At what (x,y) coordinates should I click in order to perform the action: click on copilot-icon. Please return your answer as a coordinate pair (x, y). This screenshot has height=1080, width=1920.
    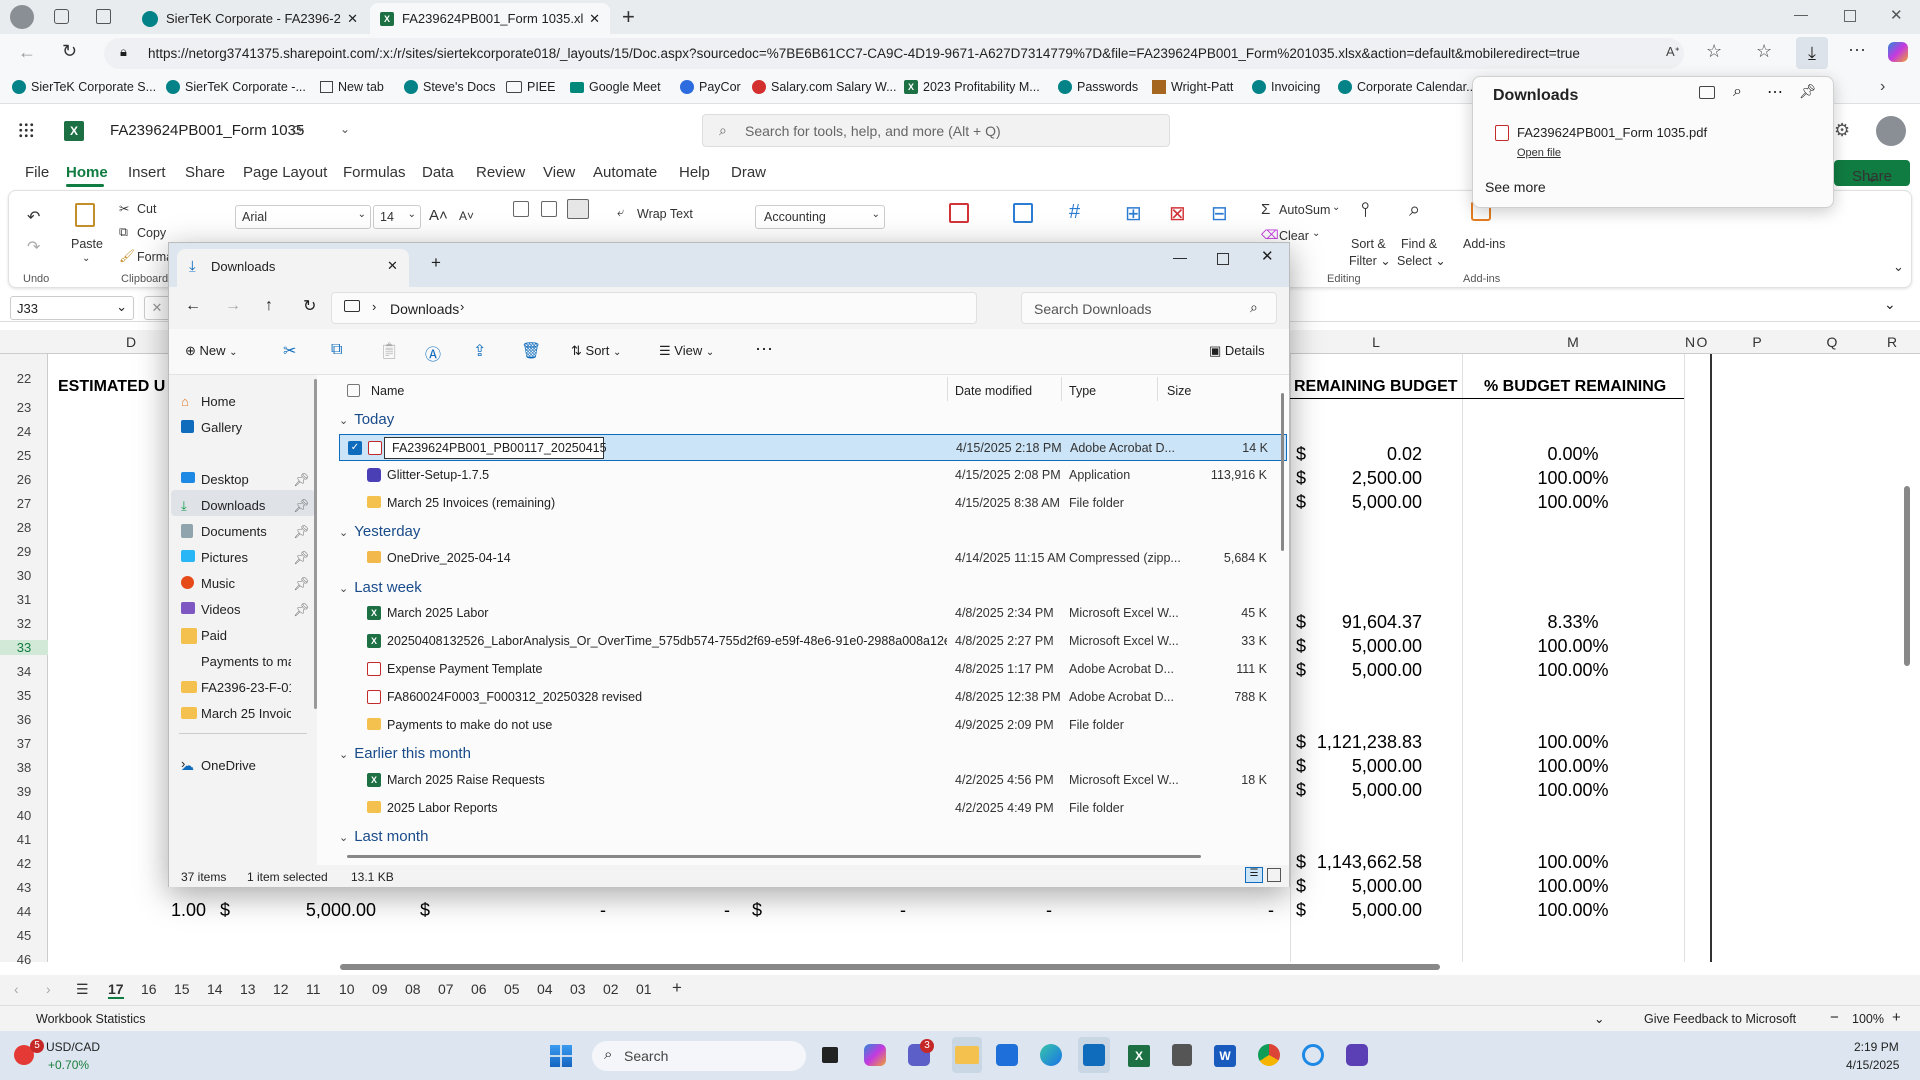
    Looking at the image, I should click on (1898, 52).